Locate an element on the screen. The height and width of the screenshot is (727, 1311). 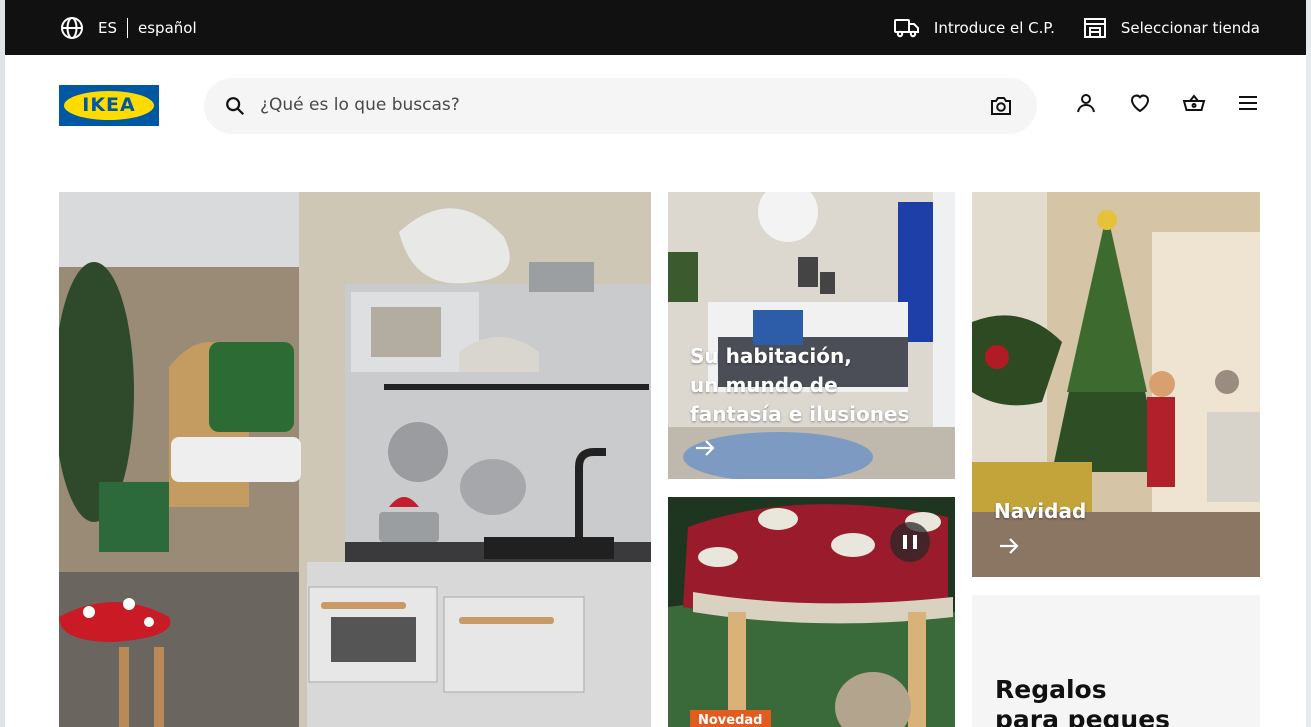
language-code: ES is located at coordinates (113, 27).